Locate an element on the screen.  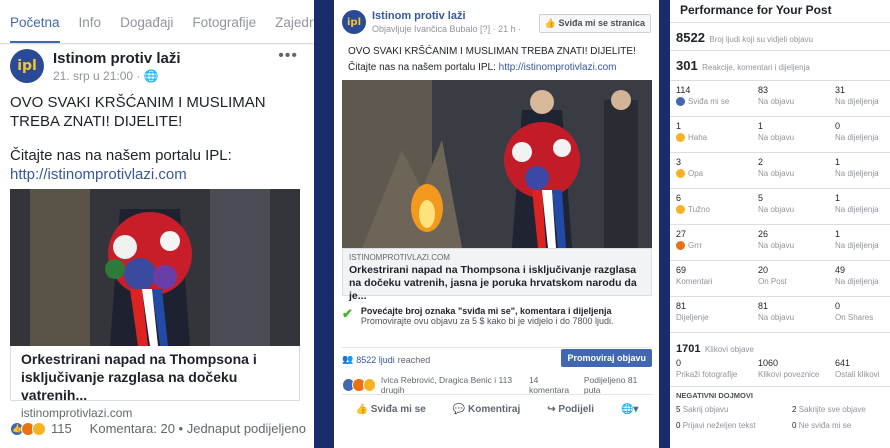
click-cell-photos: 0 Prikaži fotografije is located at coordinates (707, 368).